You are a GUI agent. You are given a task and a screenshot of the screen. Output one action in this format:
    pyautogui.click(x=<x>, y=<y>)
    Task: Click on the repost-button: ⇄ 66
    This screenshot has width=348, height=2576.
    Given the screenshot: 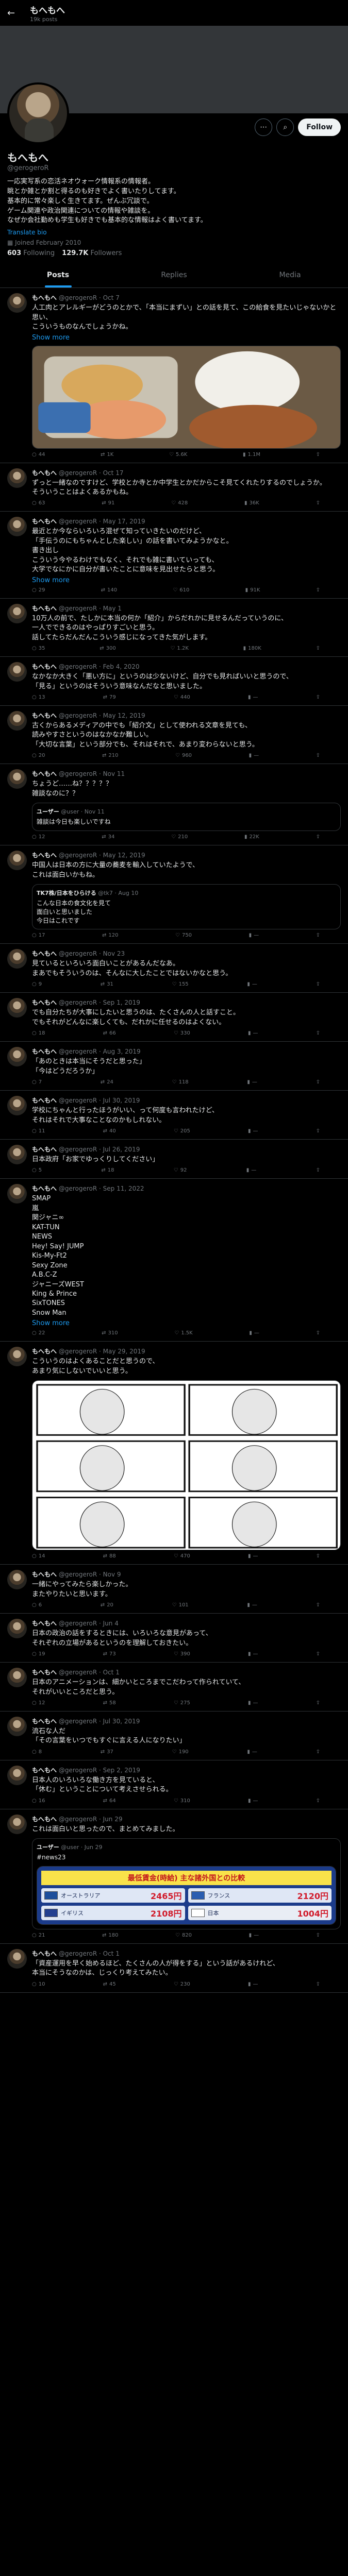 What is the action you would take?
    pyautogui.click(x=109, y=1033)
    